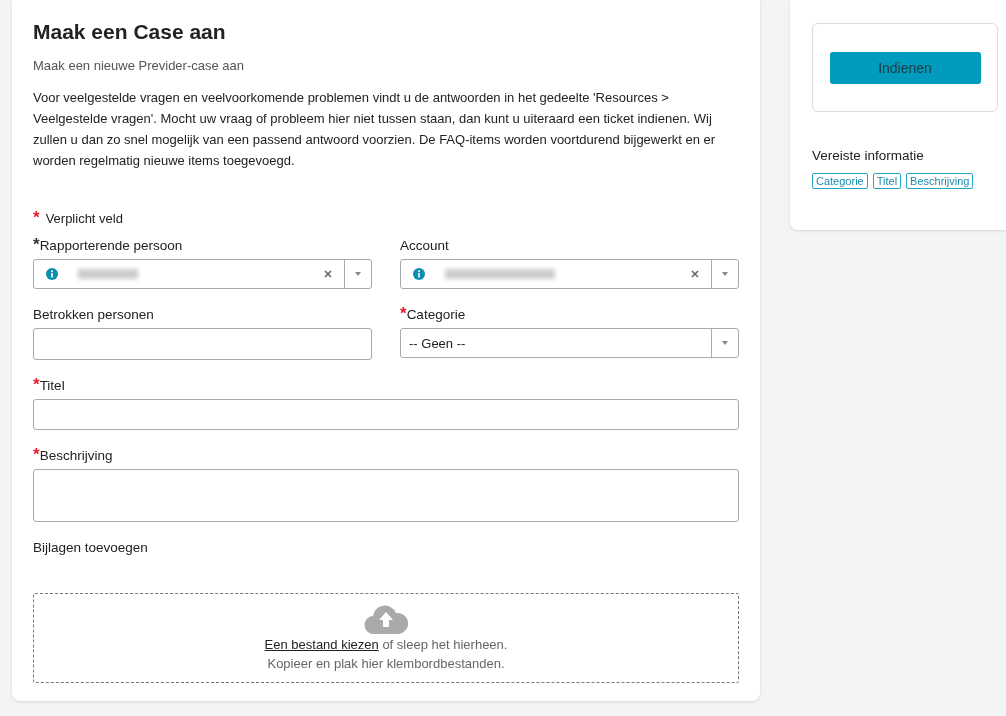 The width and height of the screenshot is (1006, 716). I want to click on intro-text: Voor veelgestelde vragen en veelvoorkomende problemen vindt u de antwoorden in het gedeelte 'Resources > Veelgestelde vragen'. Mocht uw vraag of probleem hier niet tussen staan, dan kunt u uiteraard een ticket indienen. Wij zullen u dan zo snel mogelijk van een passend antwoord voorzien. De FAQ-items worden voortdurend bijgewerkt en er worden regelmatig nieuwe items toegevoegd., so click(375, 129).